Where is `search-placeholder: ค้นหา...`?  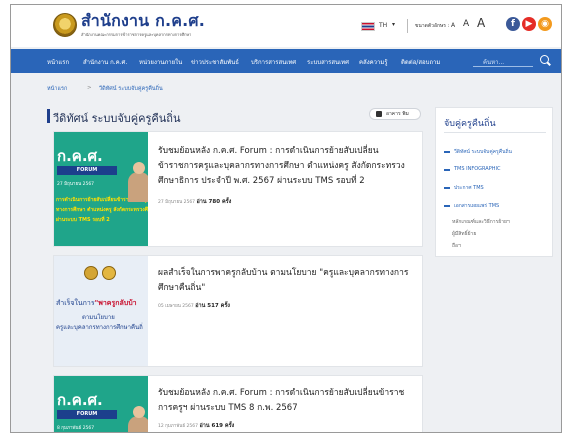
search-placeholder: ค้นหา... is located at coordinates (493, 62).